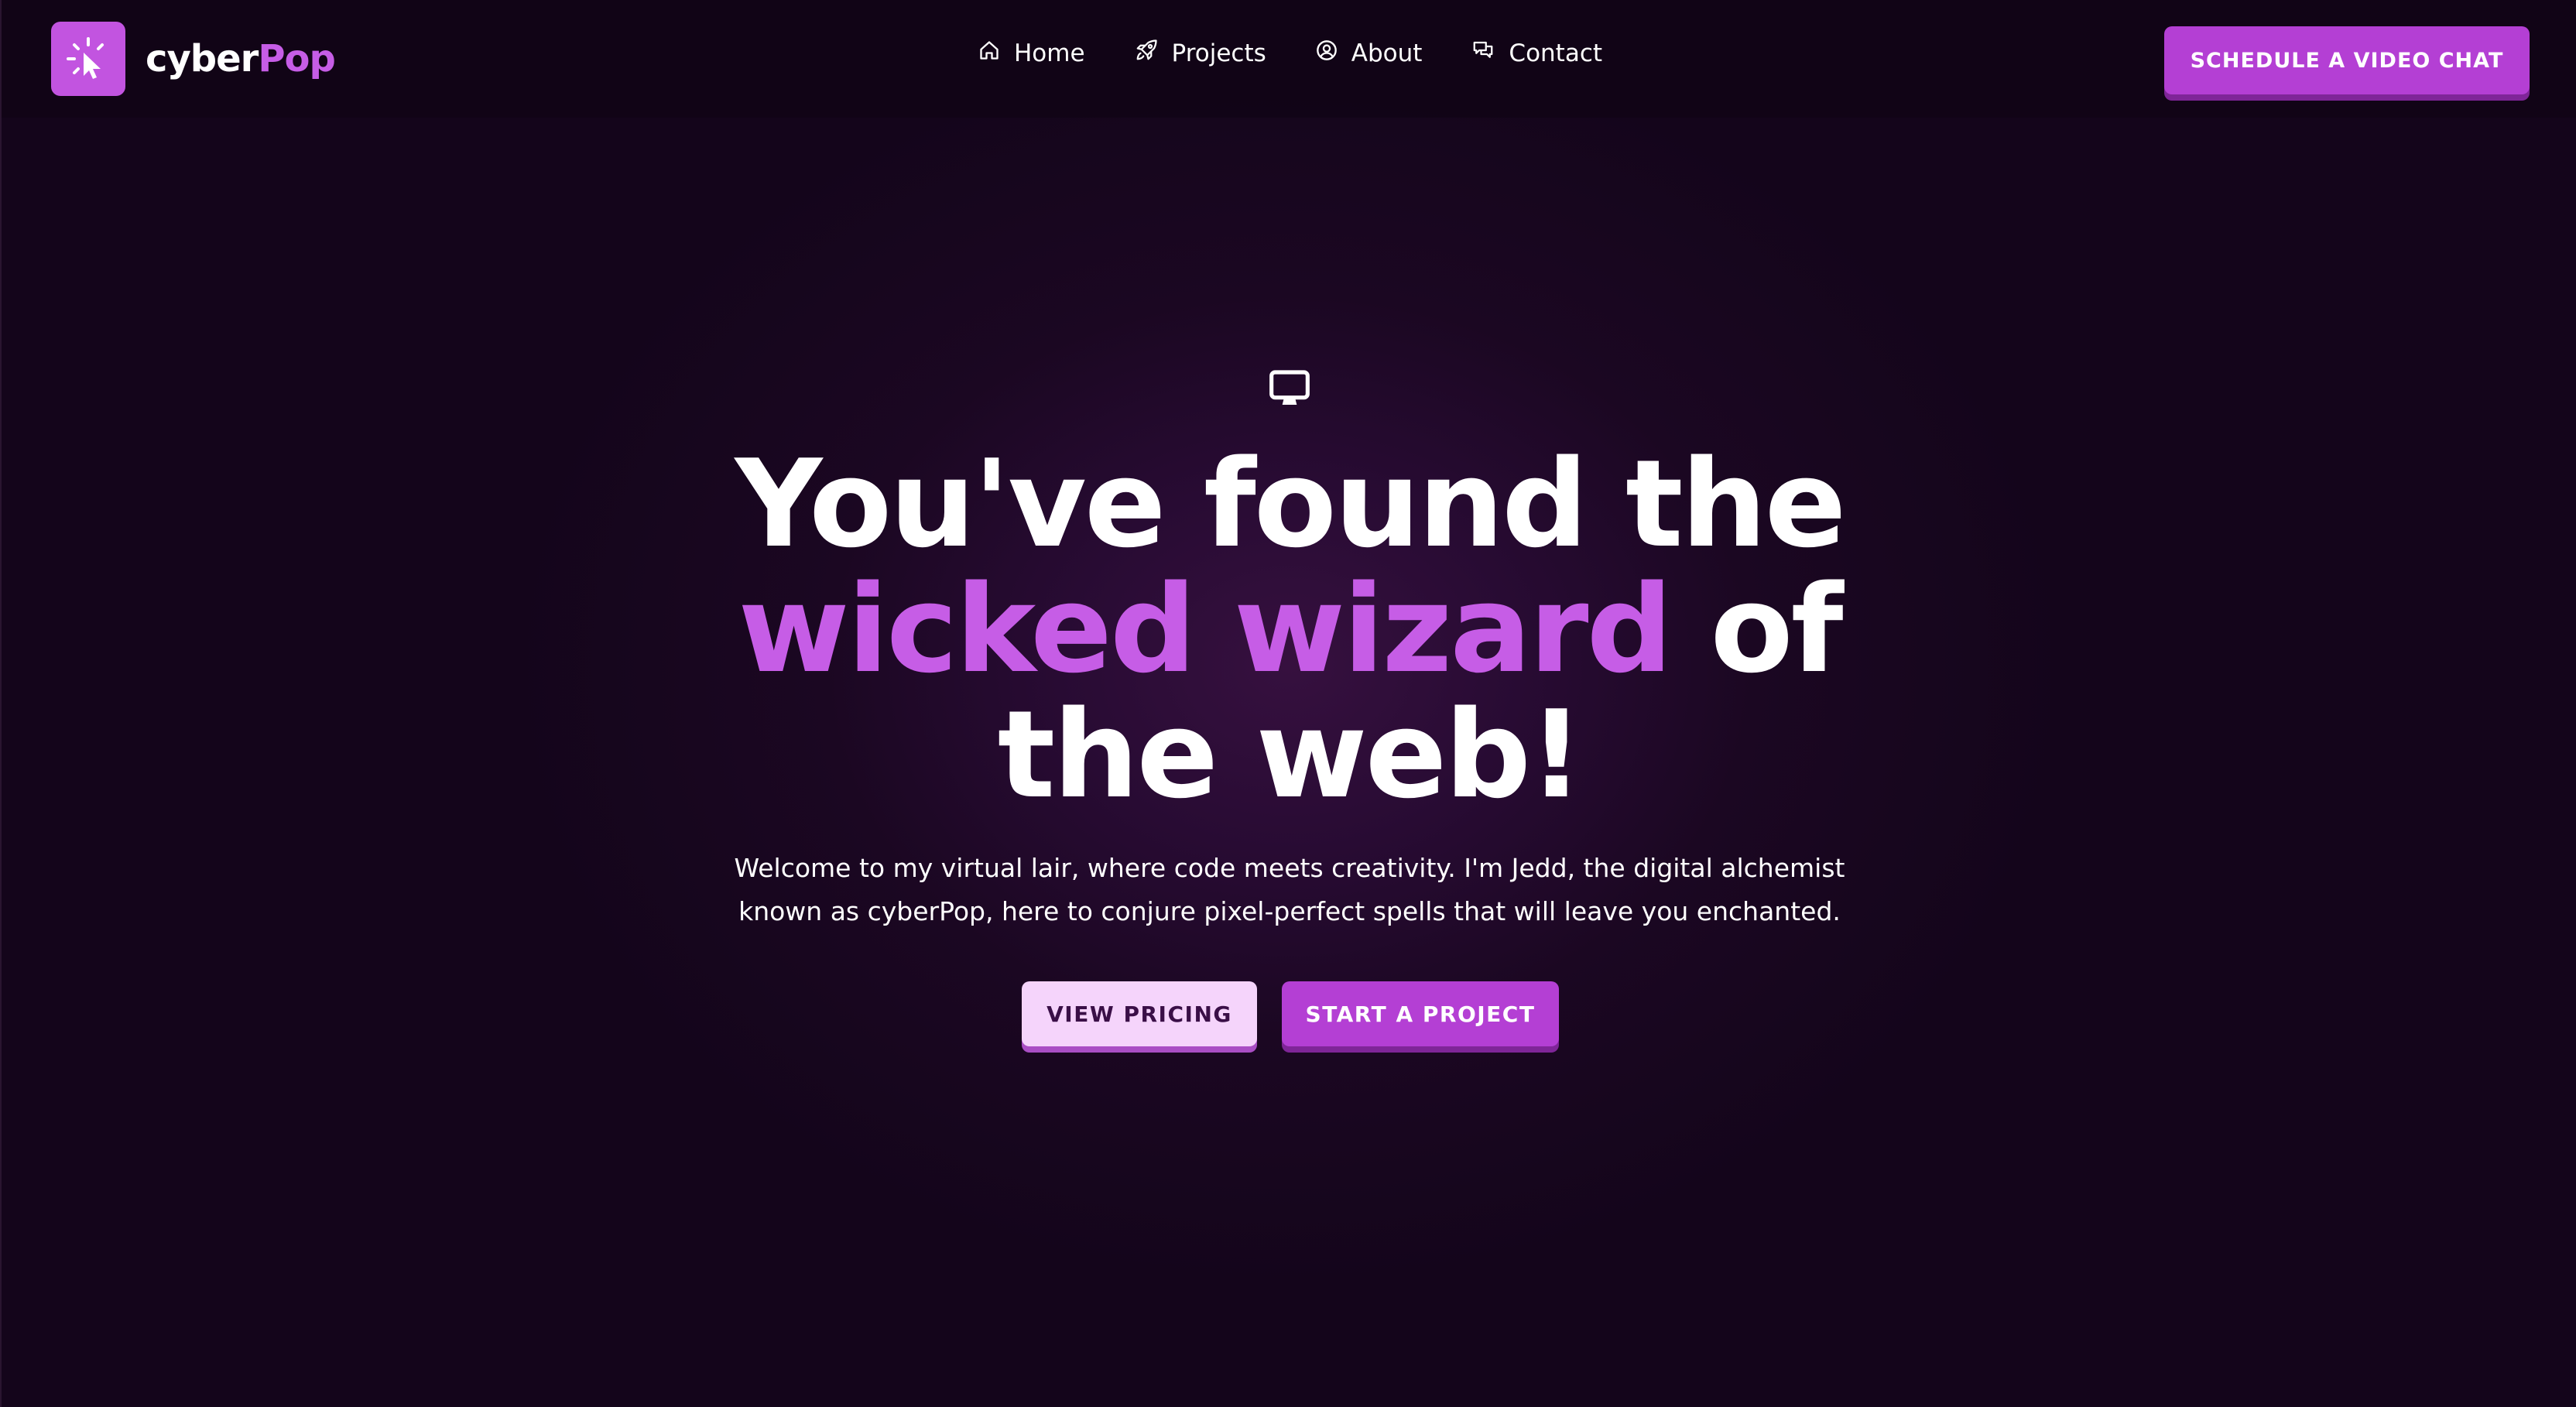 The image size is (2576, 1407). What do you see at coordinates (1420, 1013) in the screenshot?
I see `start-project-button: START A PROJECT` at bounding box center [1420, 1013].